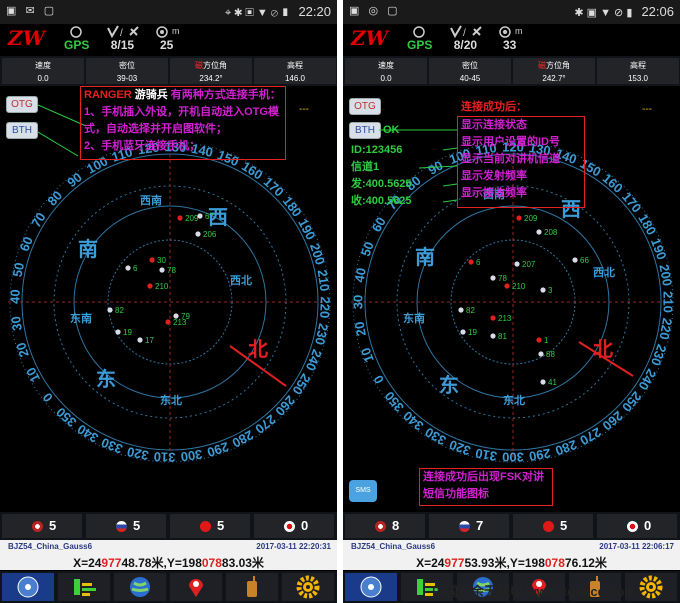 The height and width of the screenshot is (603, 680). Describe the element at coordinates (386, 71) in the screenshot. I see `speed-cell: 速度 0.0` at that location.